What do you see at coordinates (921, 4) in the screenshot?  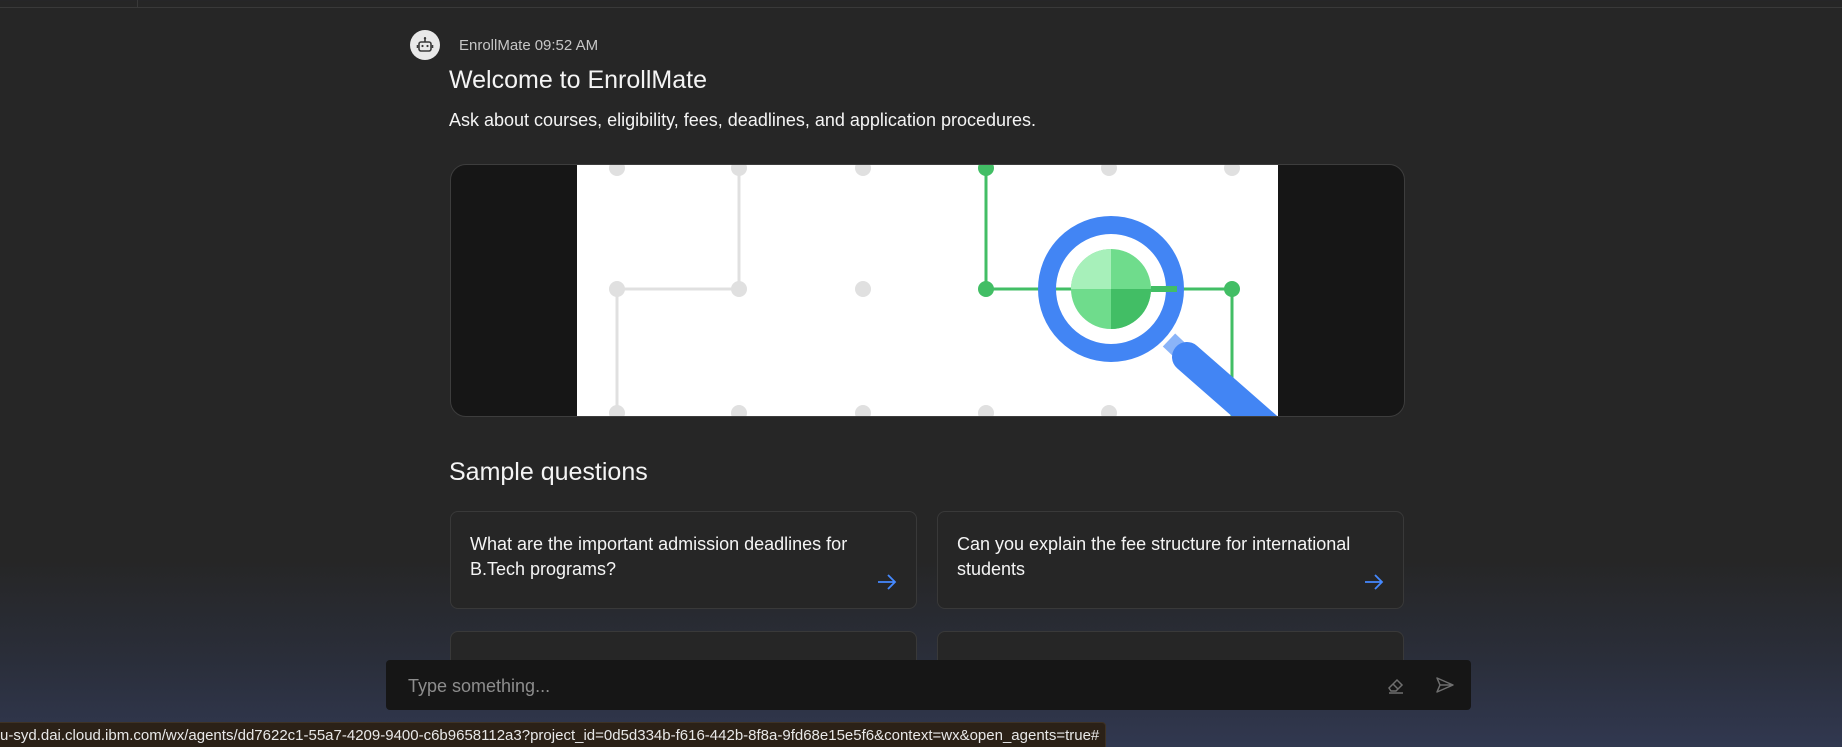 I see `top-bar` at bounding box center [921, 4].